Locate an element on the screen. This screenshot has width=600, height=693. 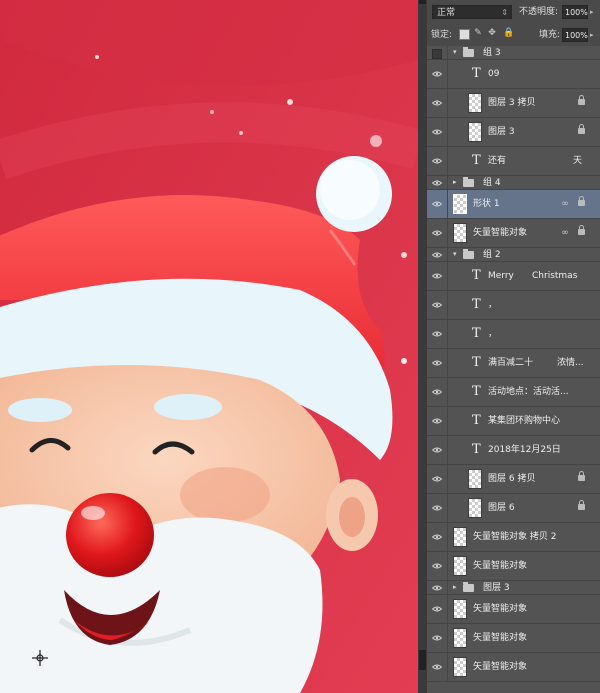
folder-icon is located at coordinates (468, 254).